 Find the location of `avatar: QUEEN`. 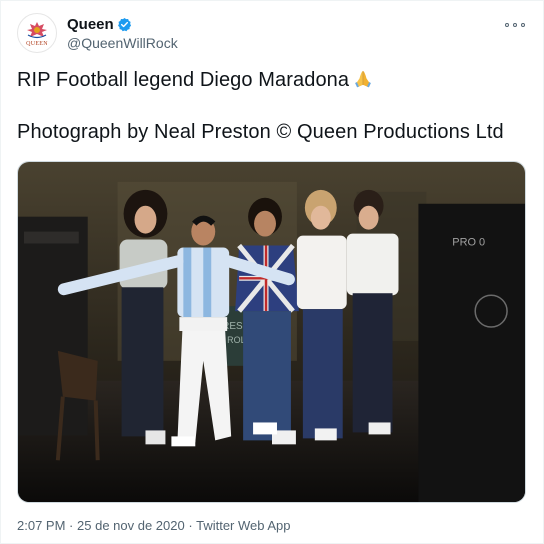

avatar: QUEEN is located at coordinates (37, 33).